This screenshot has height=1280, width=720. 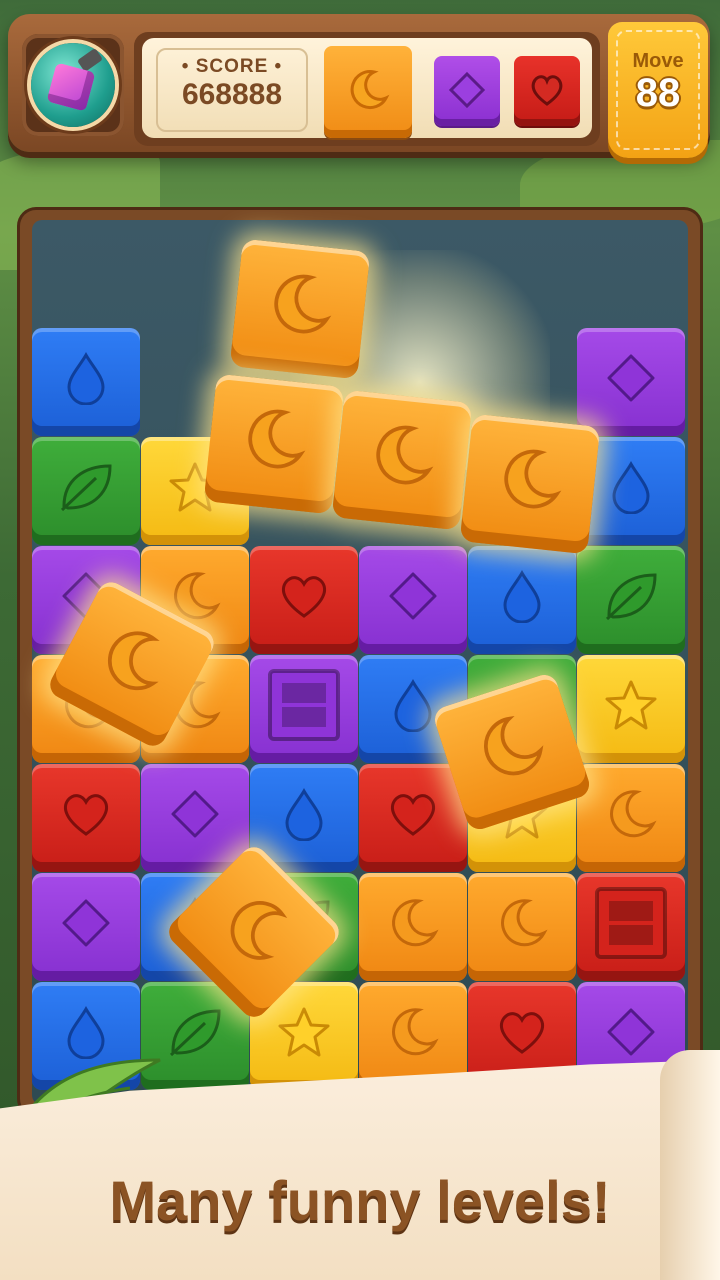 I want to click on goal-panel: • SCORE • 668888, so click(x=367, y=89).